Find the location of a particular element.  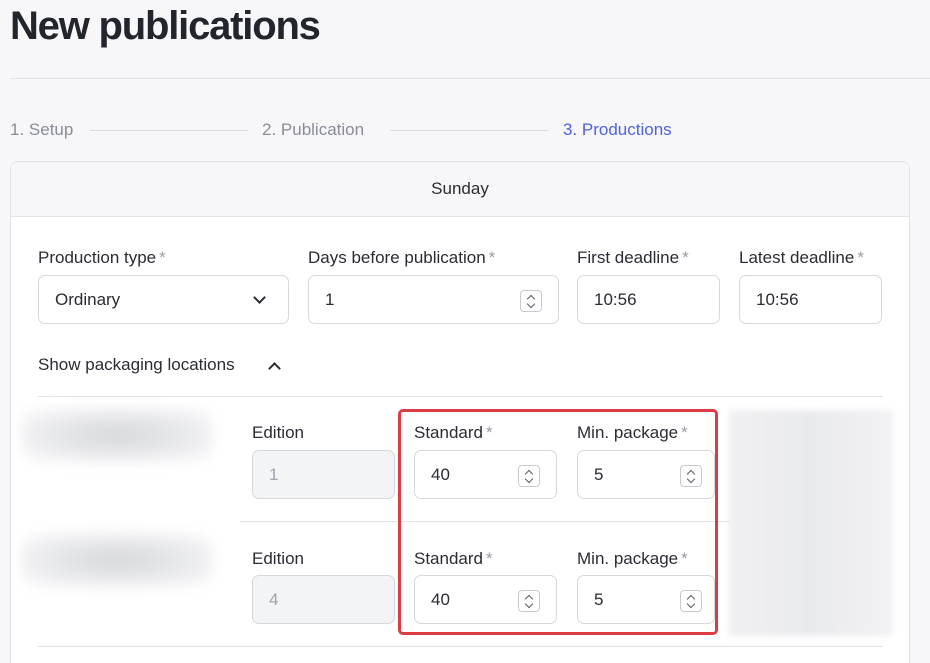

title-divider is located at coordinates (470, 78).